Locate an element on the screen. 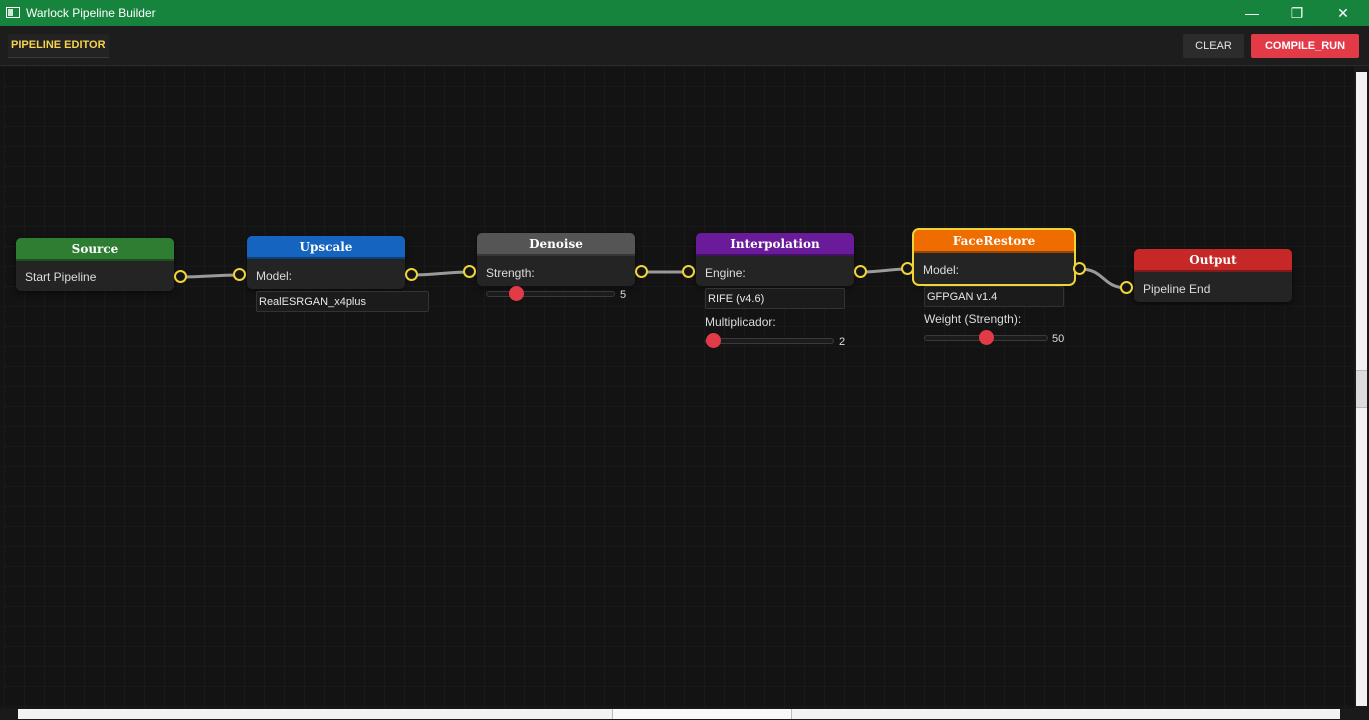 This screenshot has width=1369, height=720. maximize-button: ❐ is located at coordinates (1297, 13).